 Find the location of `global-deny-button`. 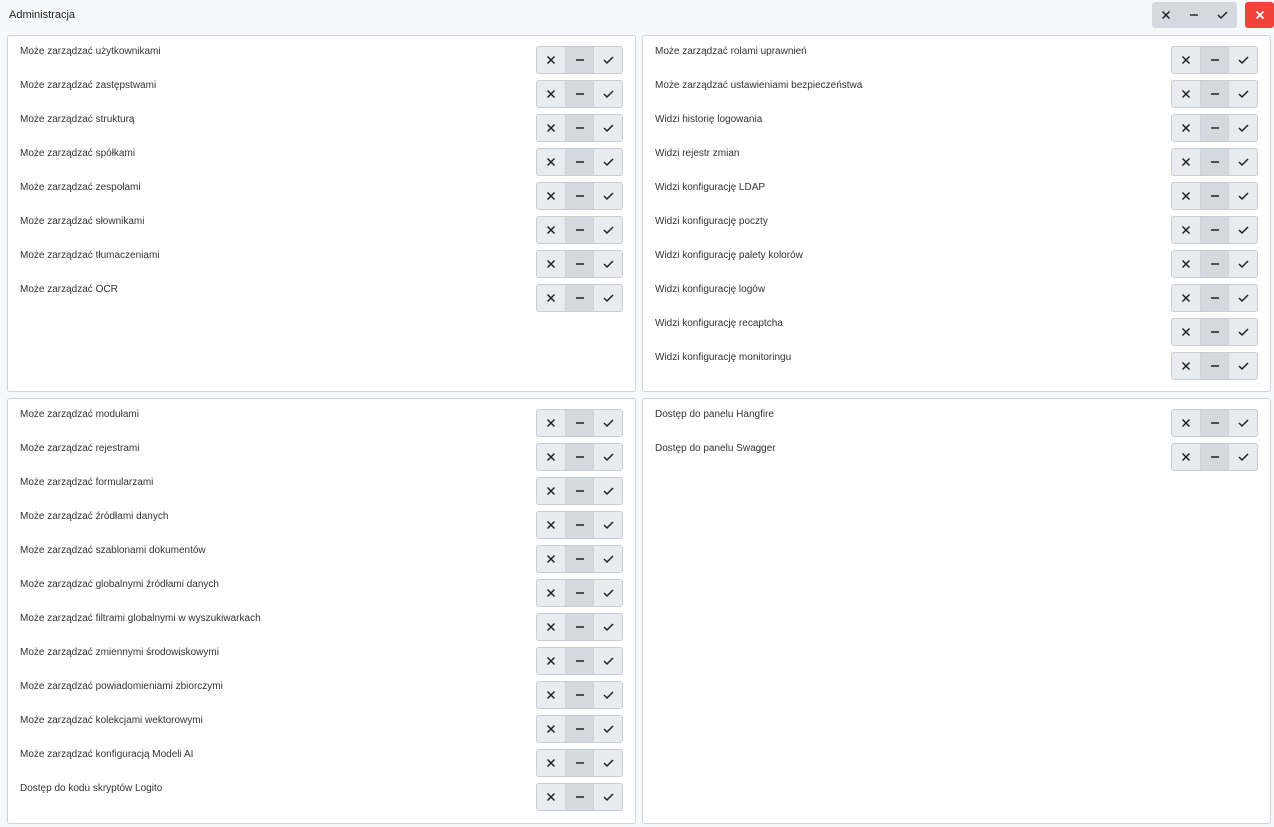

global-deny-button is located at coordinates (1166, 15).